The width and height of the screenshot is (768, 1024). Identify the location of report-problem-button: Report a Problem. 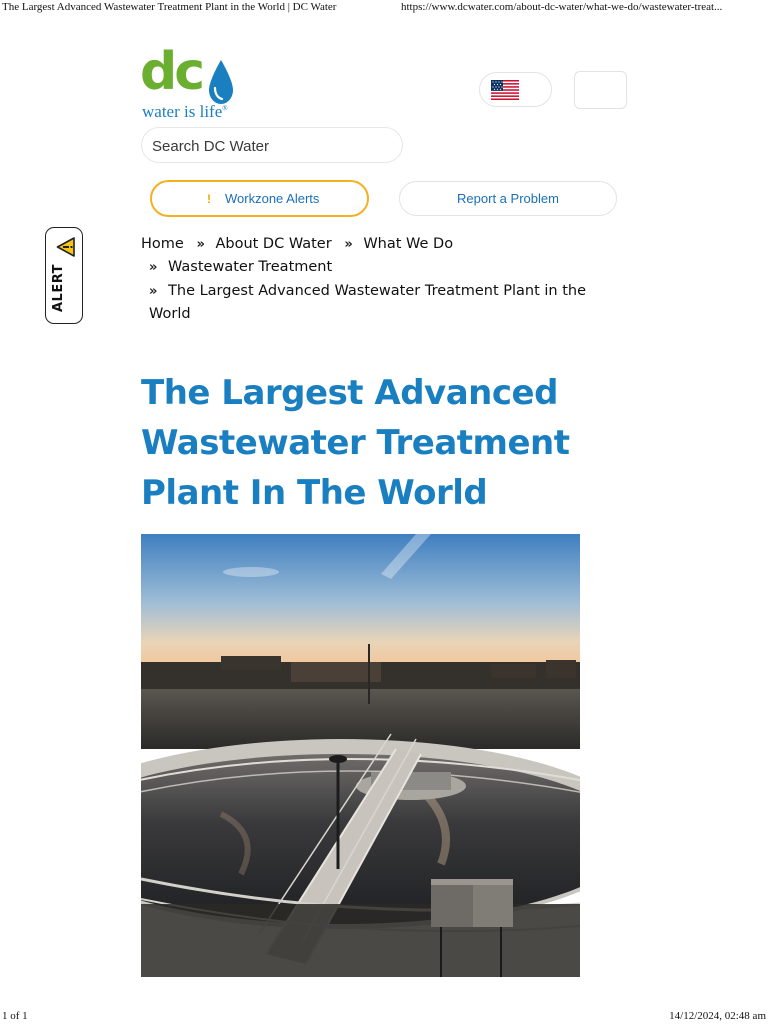
(508, 198).